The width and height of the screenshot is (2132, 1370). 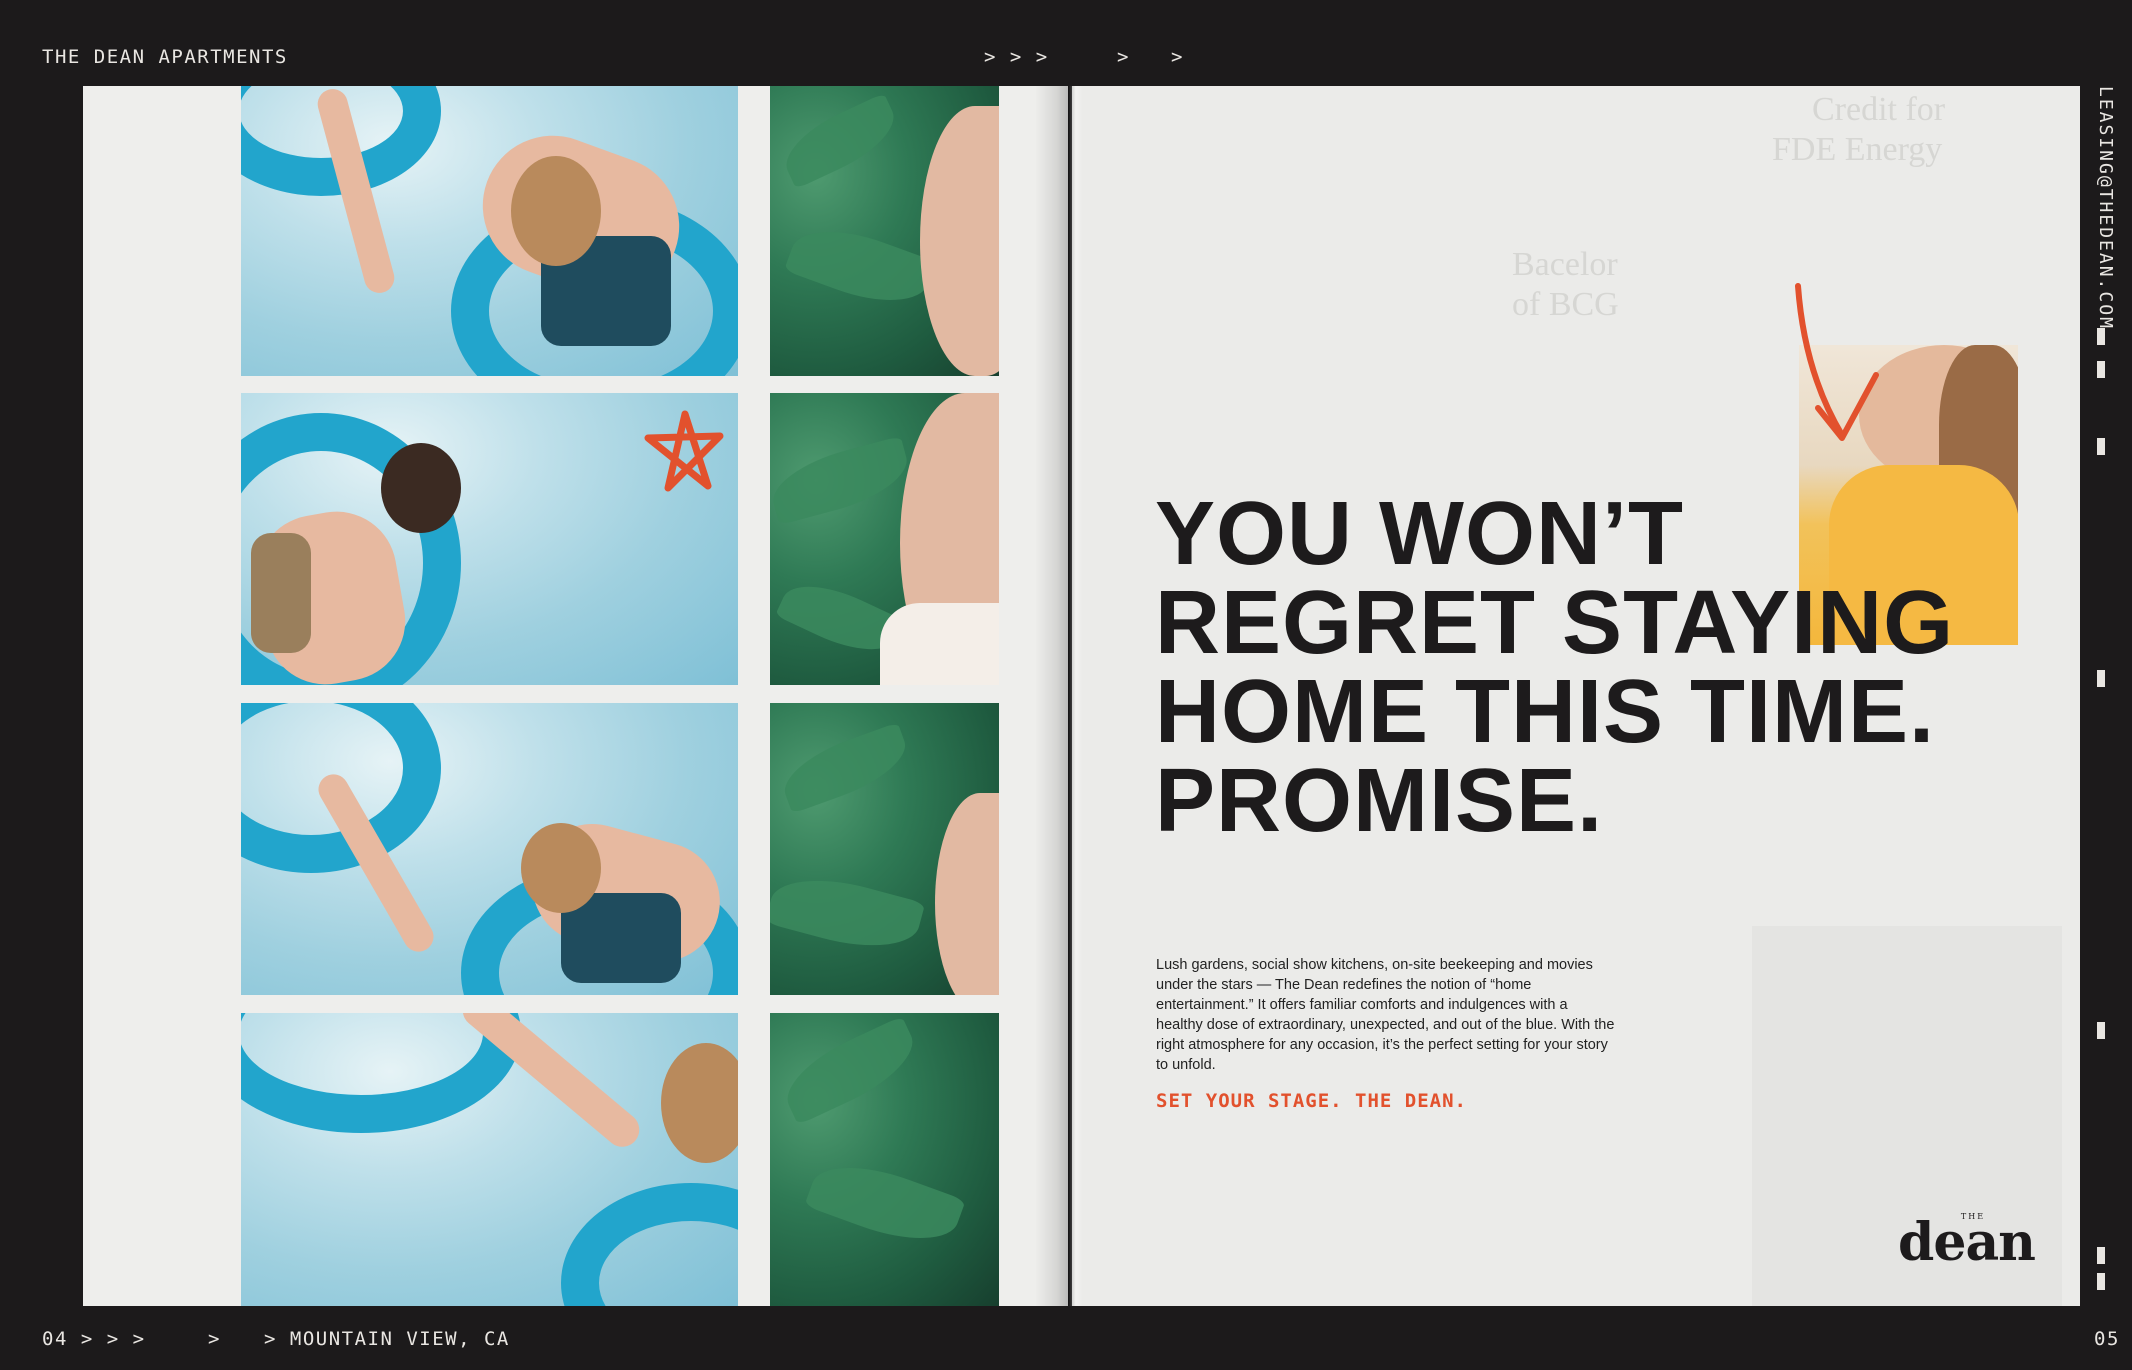 What do you see at coordinates (1059, 696) in the screenshot?
I see `spine-shadow` at bounding box center [1059, 696].